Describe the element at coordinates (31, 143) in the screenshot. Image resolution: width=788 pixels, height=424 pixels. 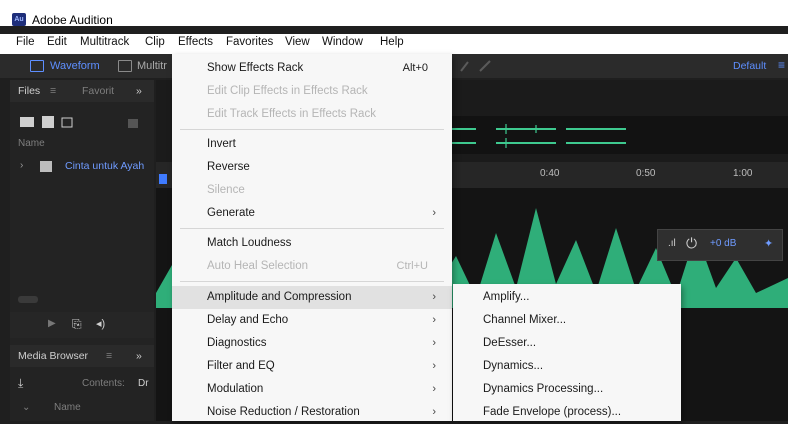
I see `files-column-name: Name` at that location.